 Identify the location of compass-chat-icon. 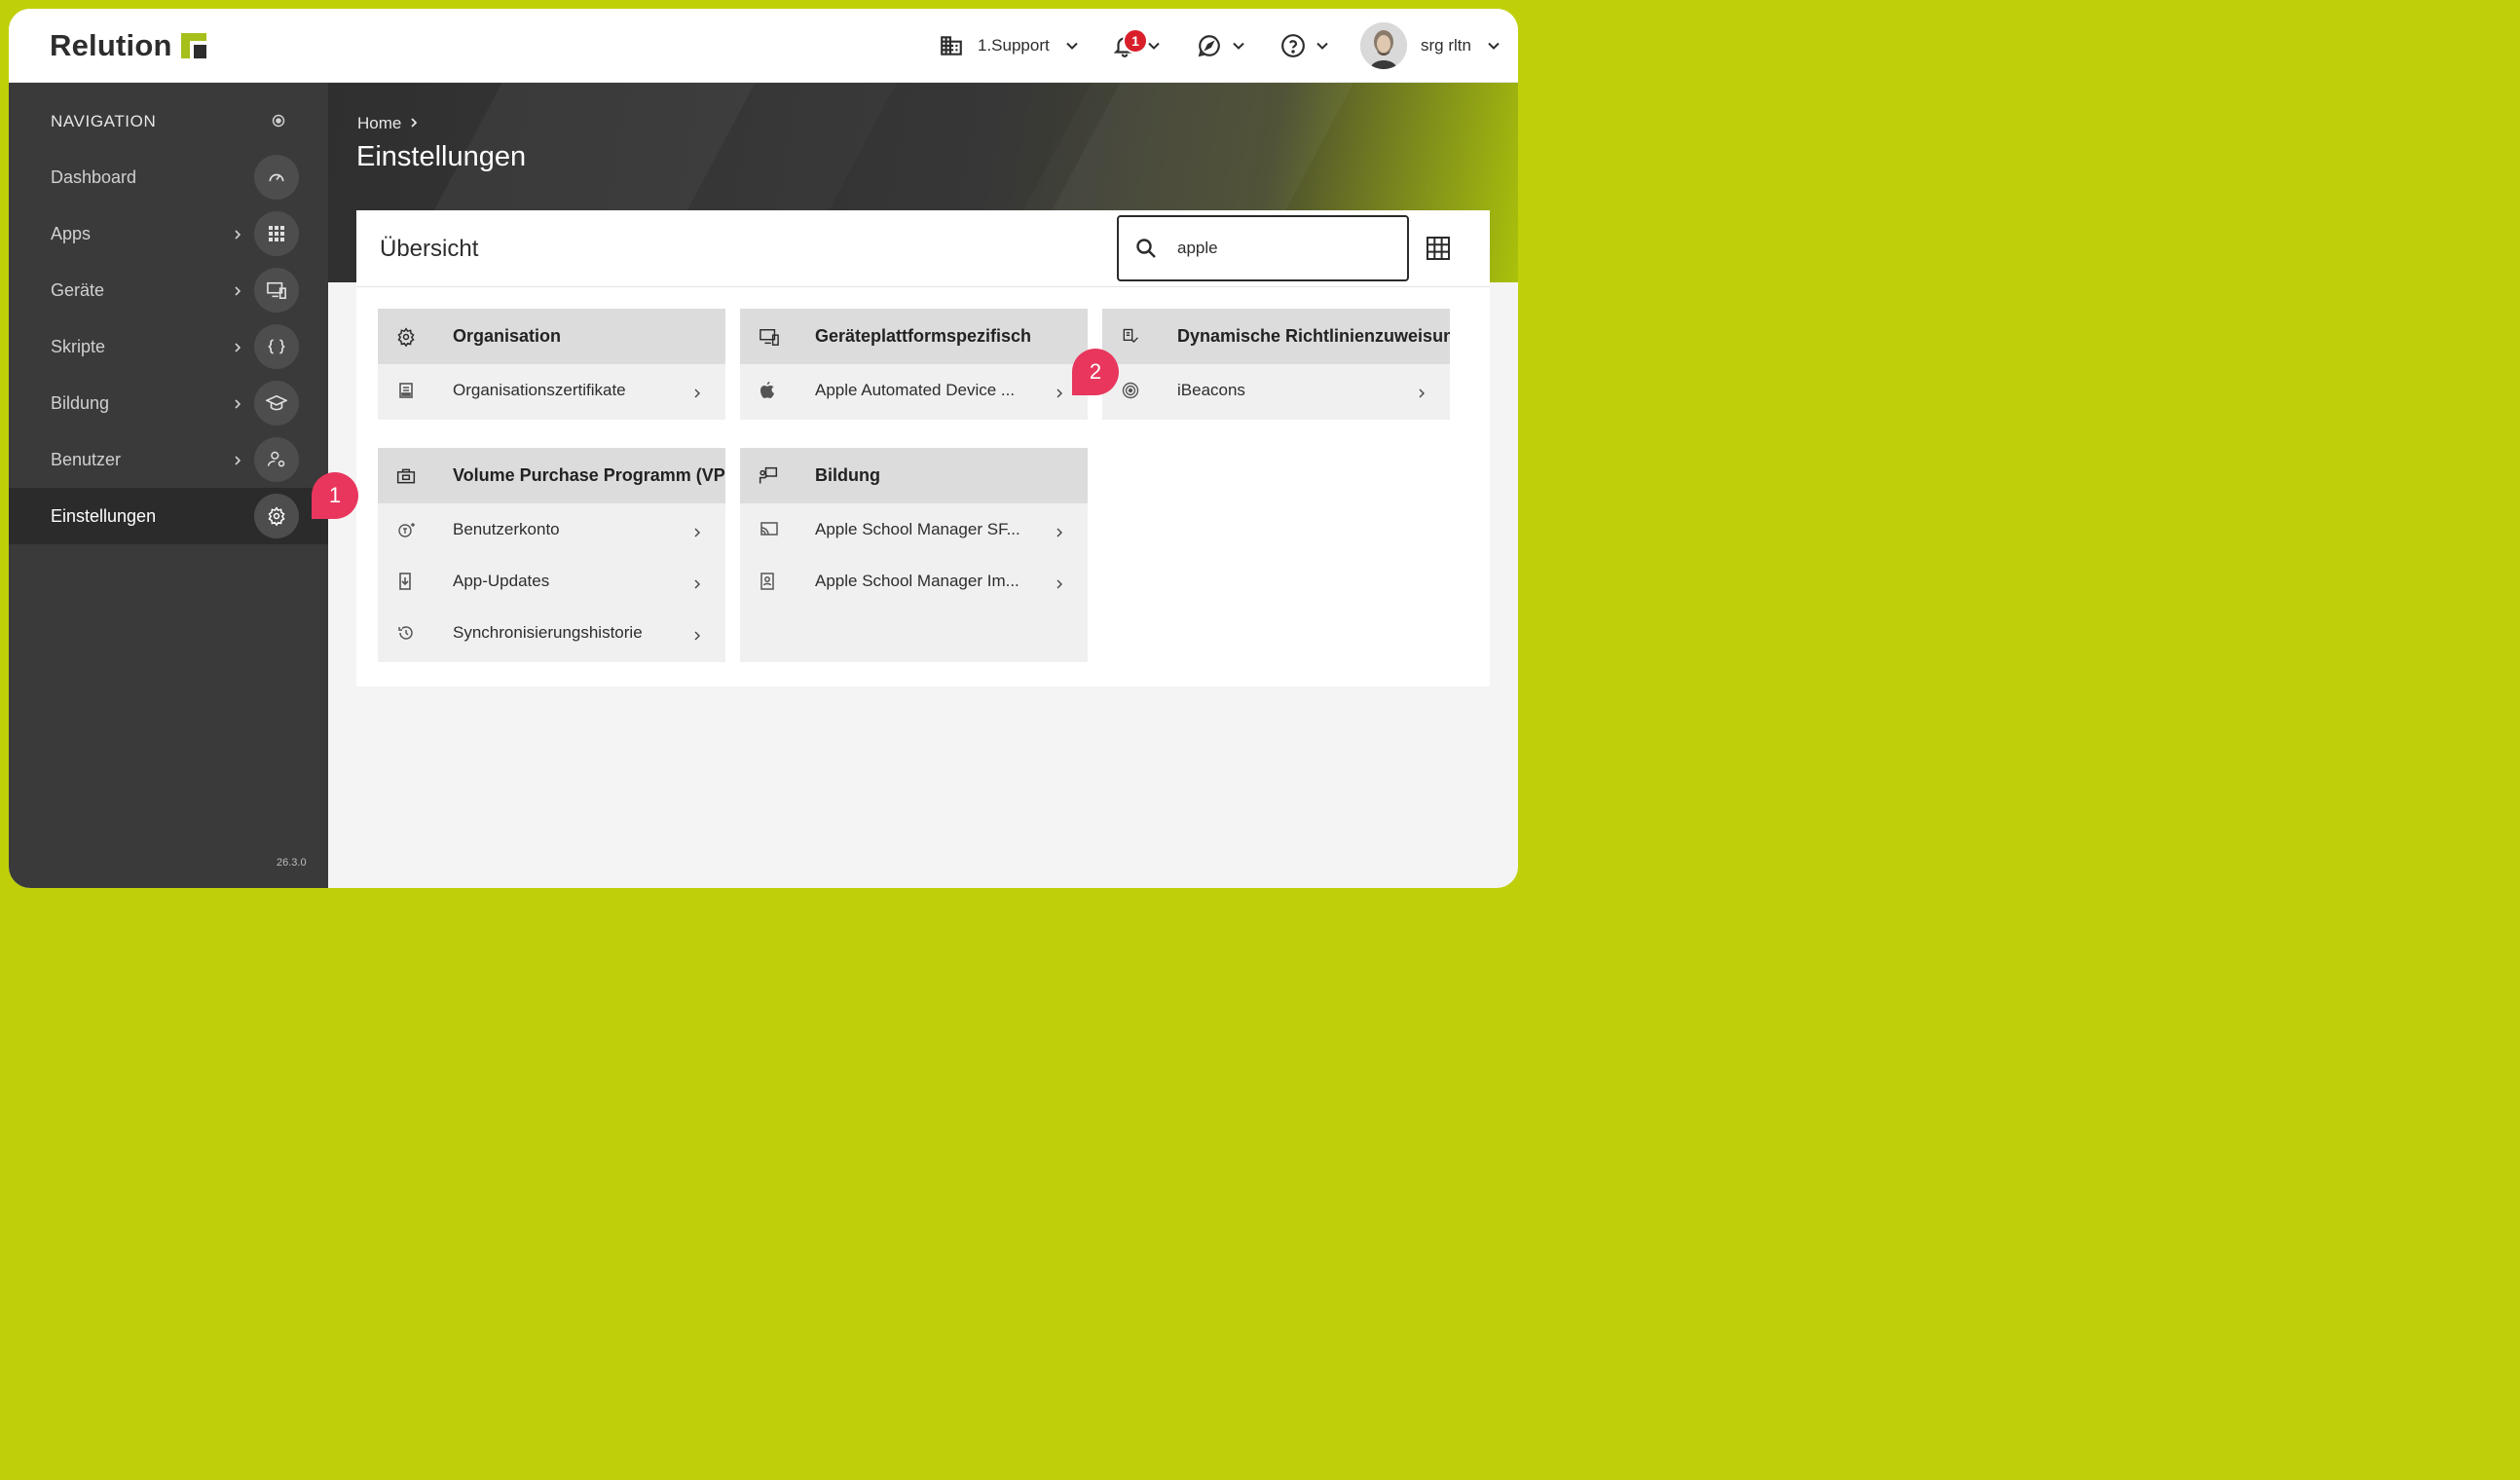
(1209, 45).